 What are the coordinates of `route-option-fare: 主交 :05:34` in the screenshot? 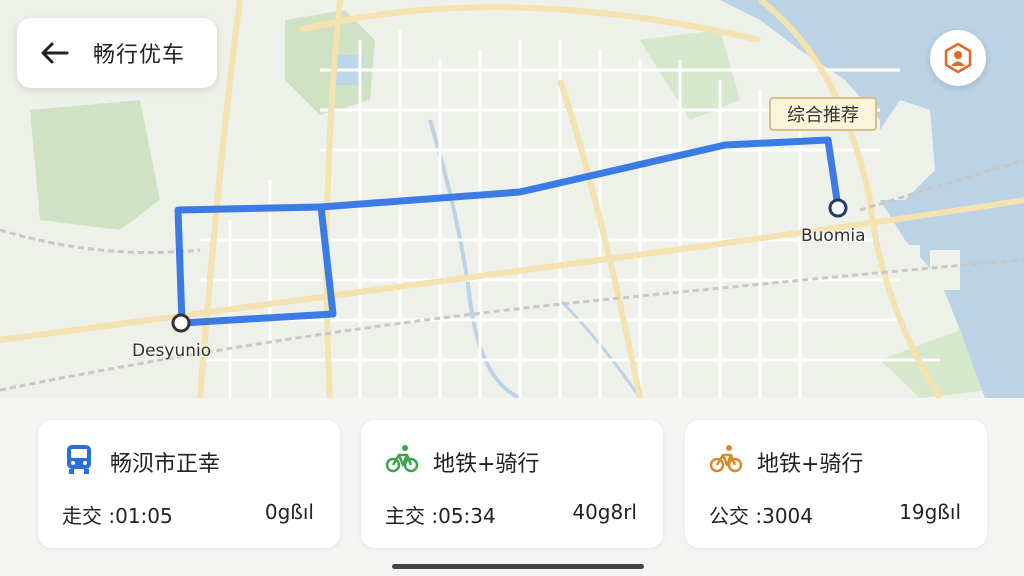 It's located at (440, 516).